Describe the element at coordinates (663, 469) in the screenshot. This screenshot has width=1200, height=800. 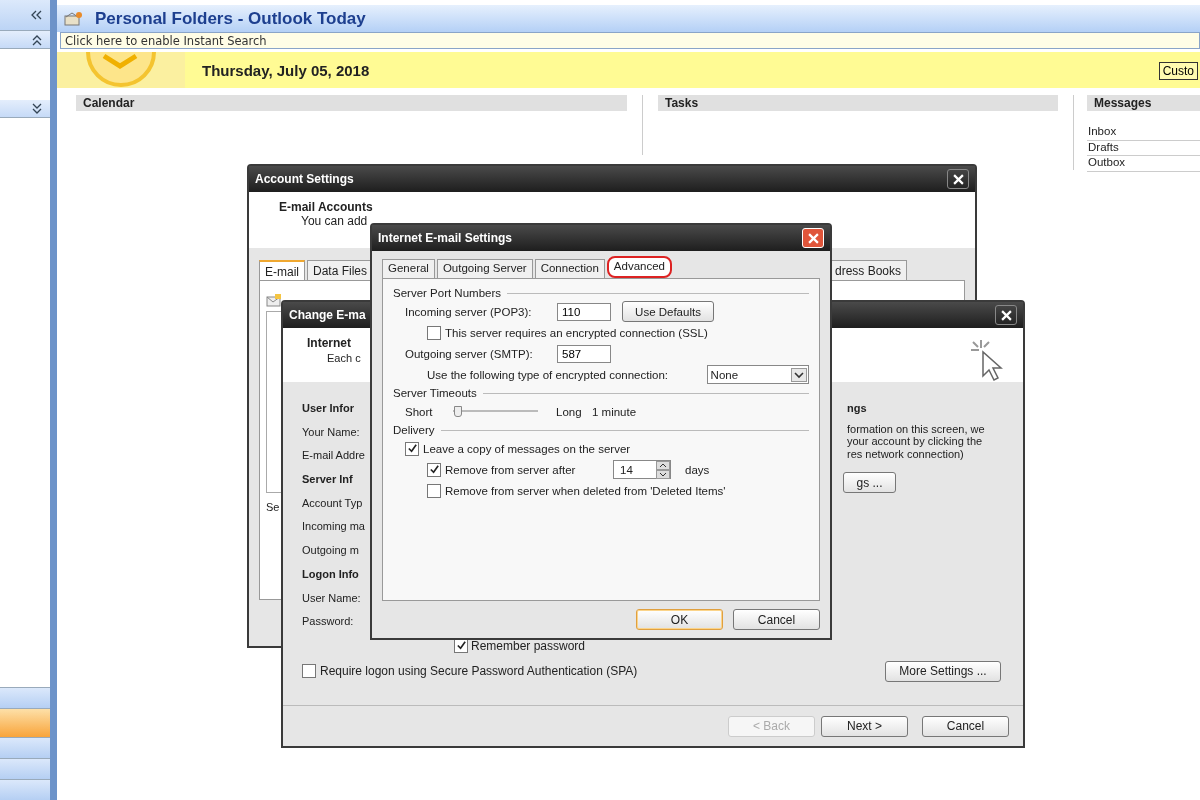
I see `spinner-arrows-icon` at that location.